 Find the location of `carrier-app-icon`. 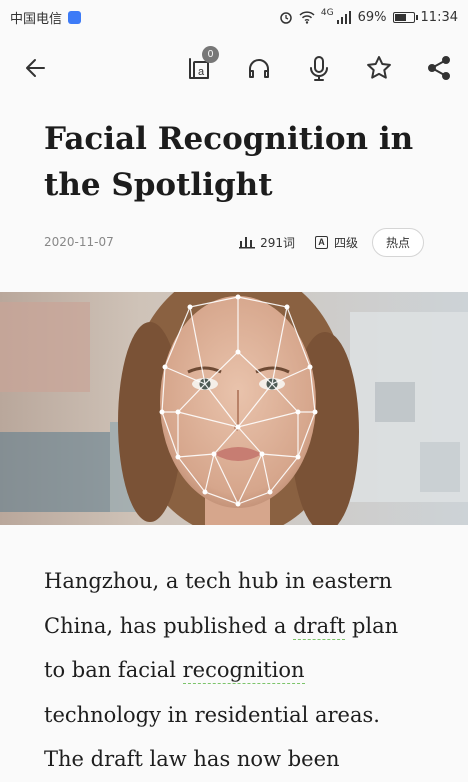

carrier-app-icon is located at coordinates (75, 17).